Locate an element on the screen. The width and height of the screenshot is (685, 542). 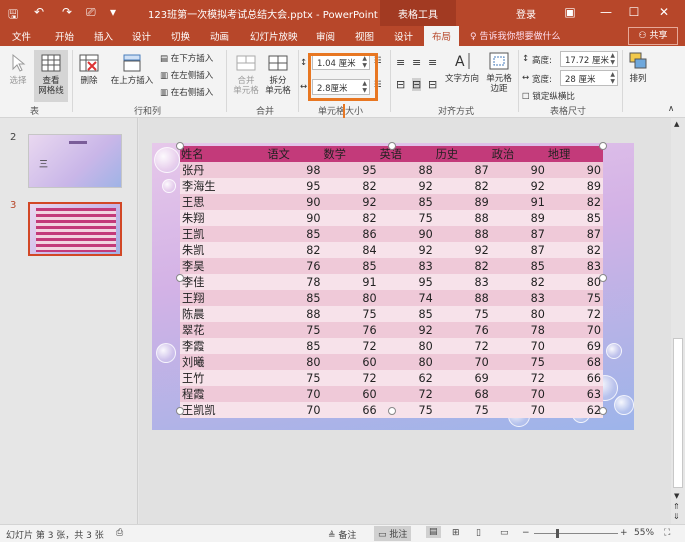
align-right-icon: ≡ is located at coordinates (432, 62).